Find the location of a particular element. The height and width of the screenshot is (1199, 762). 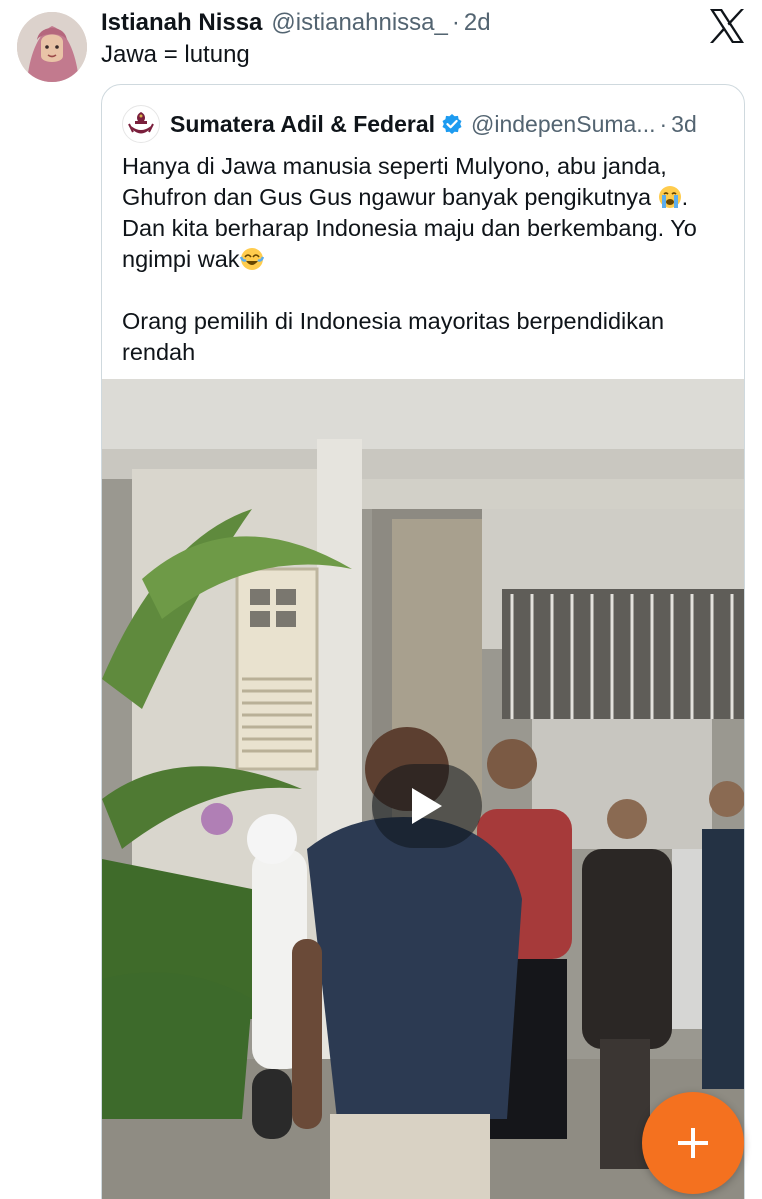

play-button is located at coordinates (427, 806).